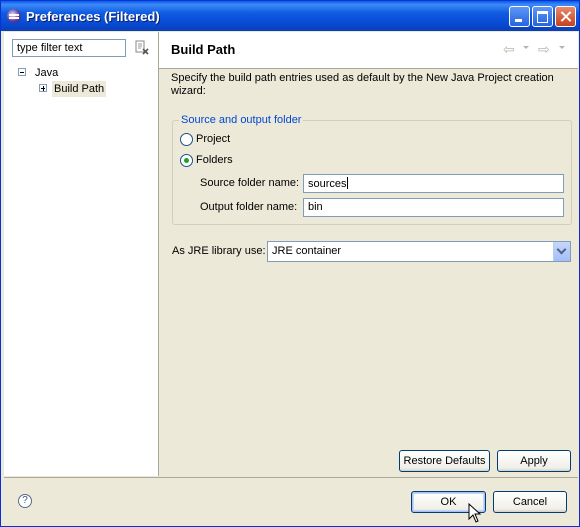 The width and height of the screenshot is (580, 527). Describe the element at coordinates (419, 251) in the screenshot. I see `jre-library-select: JRE container` at that location.